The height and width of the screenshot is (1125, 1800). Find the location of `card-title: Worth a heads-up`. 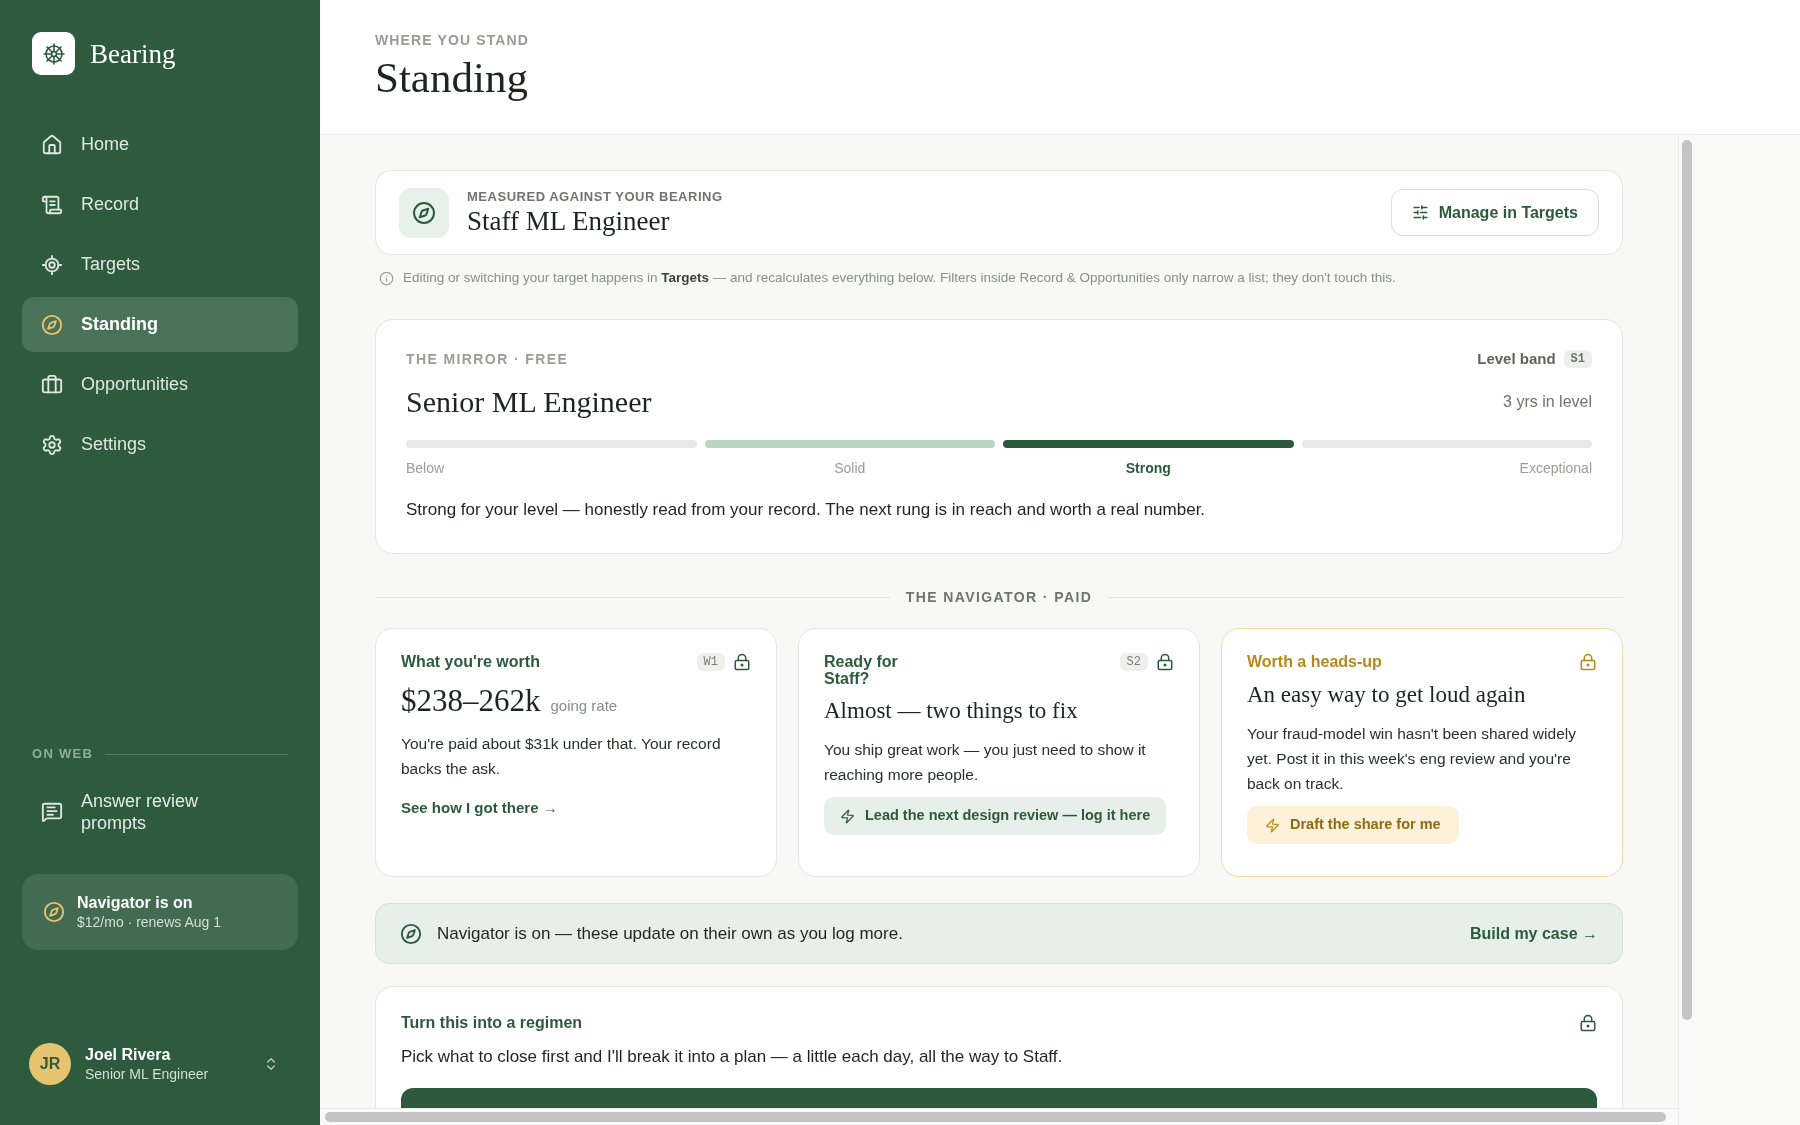

card-title: Worth a heads-up is located at coordinates (1314, 661).